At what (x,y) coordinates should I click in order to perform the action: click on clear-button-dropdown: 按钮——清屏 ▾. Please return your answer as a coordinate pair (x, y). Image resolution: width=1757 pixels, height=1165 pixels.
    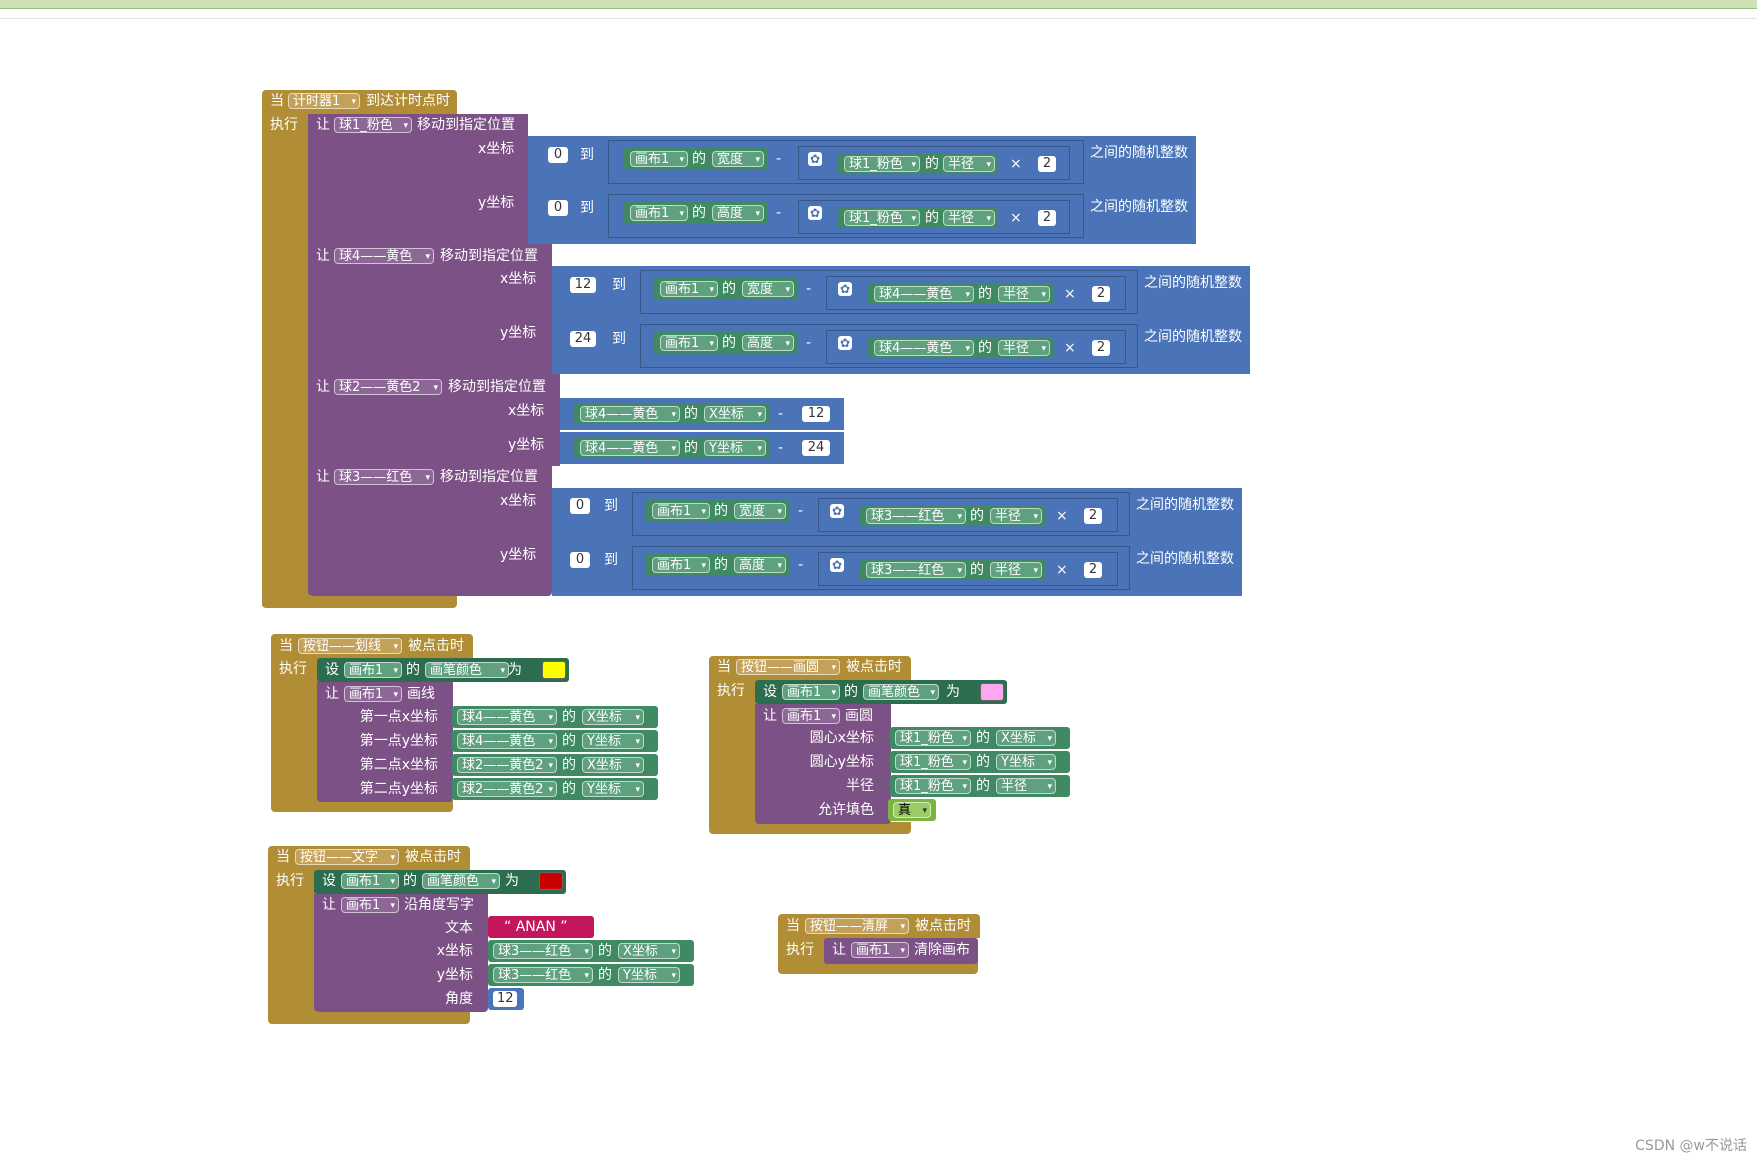
    Looking at the image, I should click on (857, 926).